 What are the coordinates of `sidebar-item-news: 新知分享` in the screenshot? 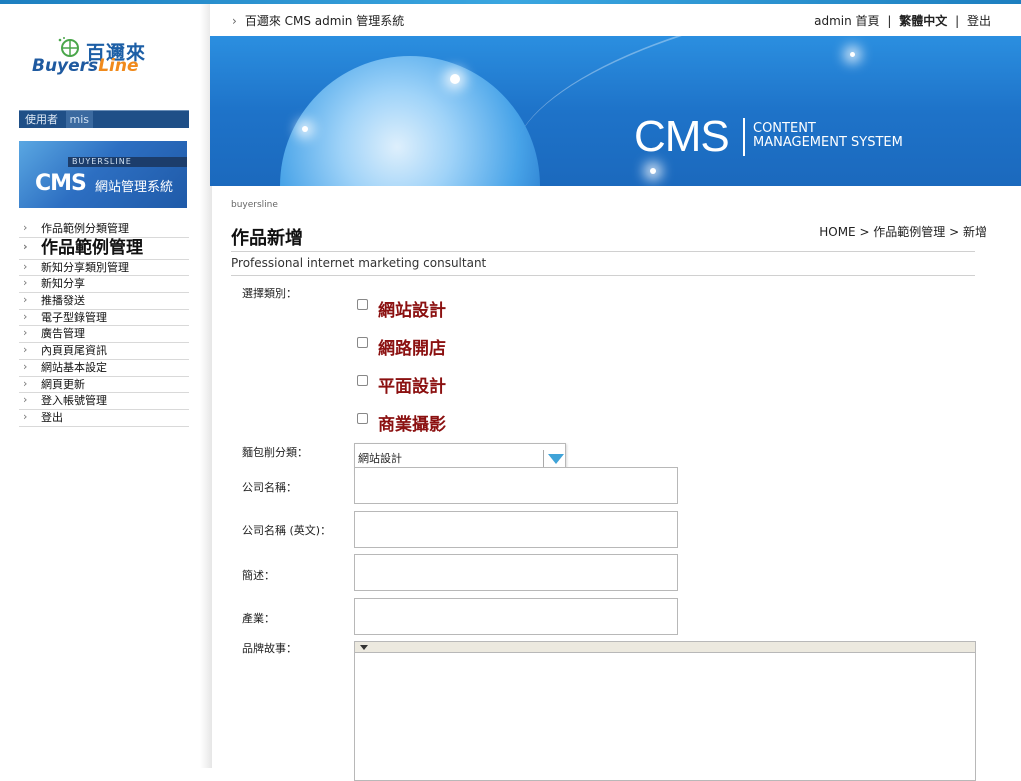 It's located at (104, 284).